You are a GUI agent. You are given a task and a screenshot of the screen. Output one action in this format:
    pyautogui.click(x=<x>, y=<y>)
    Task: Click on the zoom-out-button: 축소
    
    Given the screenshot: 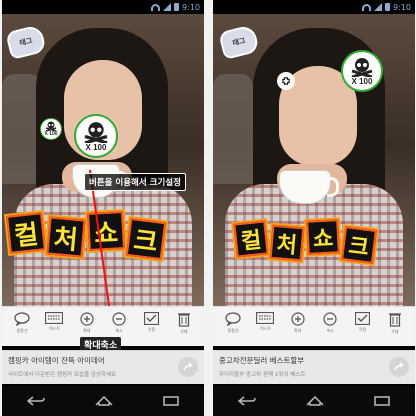 What is the action you would take?
    pyautogui.click(x=330, y=326)
    